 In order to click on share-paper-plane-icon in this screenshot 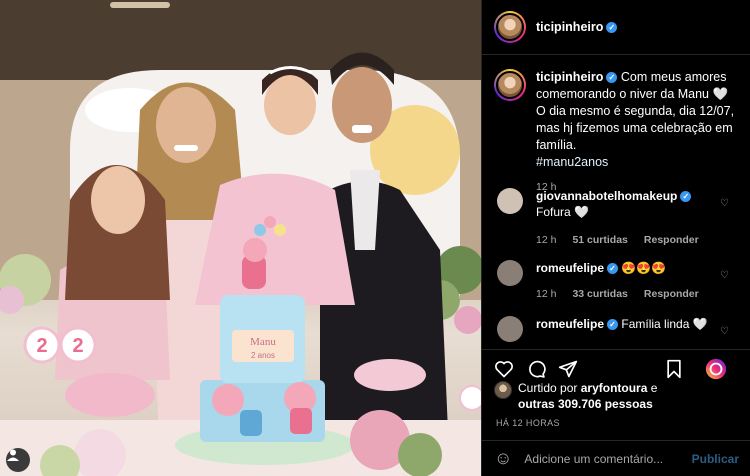, I will do `click(568, 369)`.